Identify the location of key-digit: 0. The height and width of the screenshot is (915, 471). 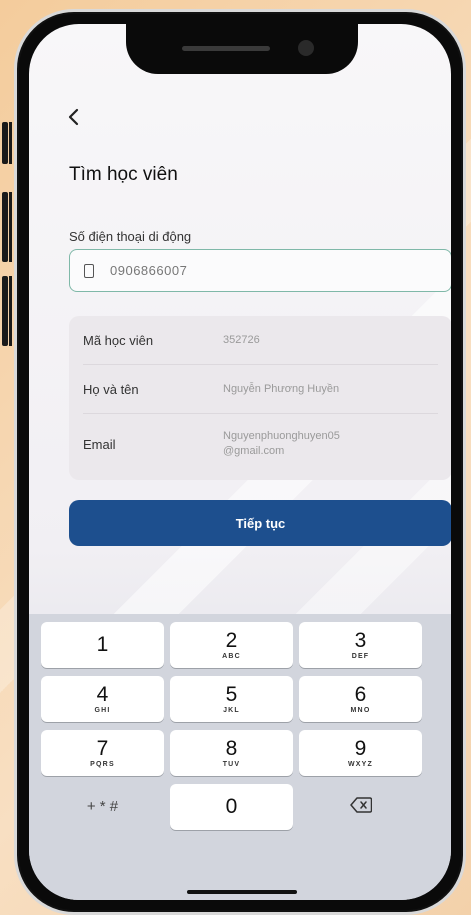
(231, 806).